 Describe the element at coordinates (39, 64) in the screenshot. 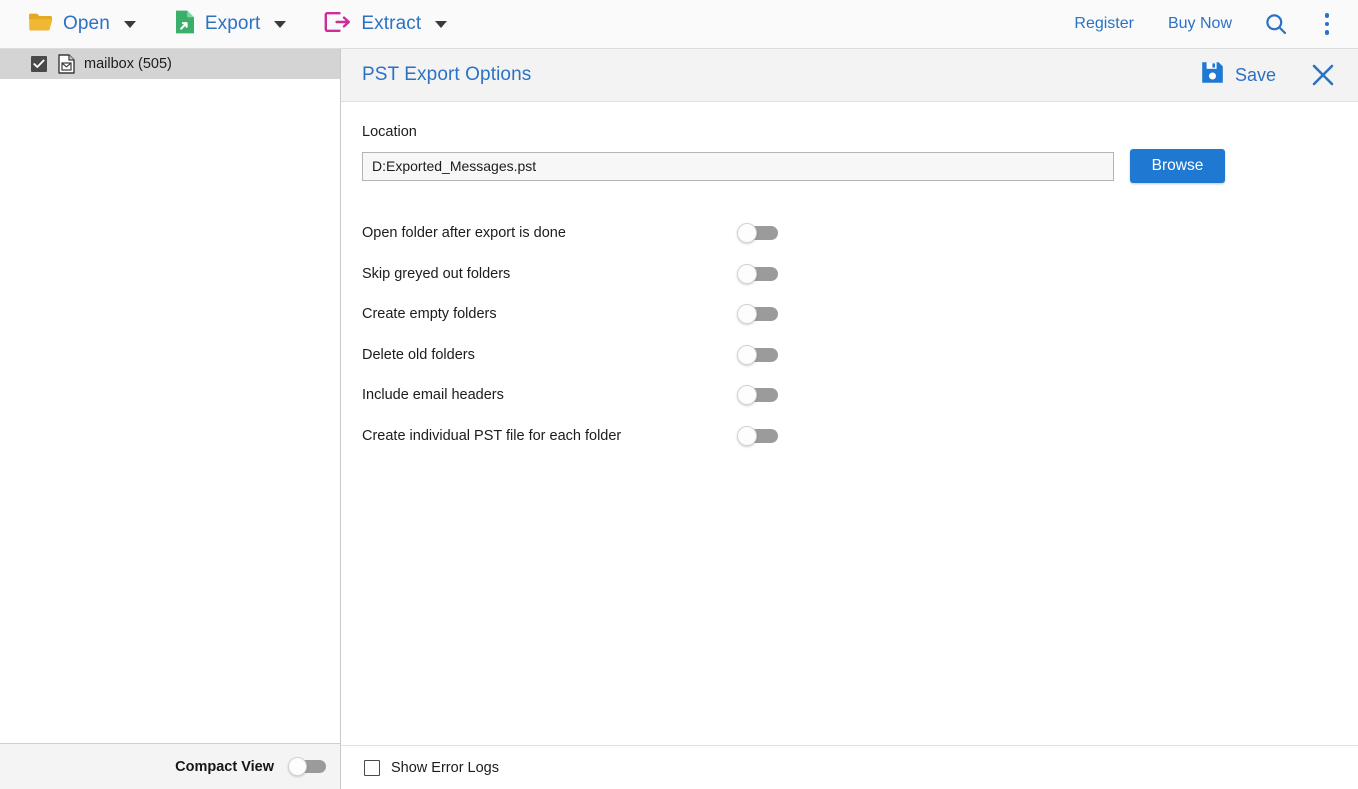

I see `mailbox-checkbox` at that location.